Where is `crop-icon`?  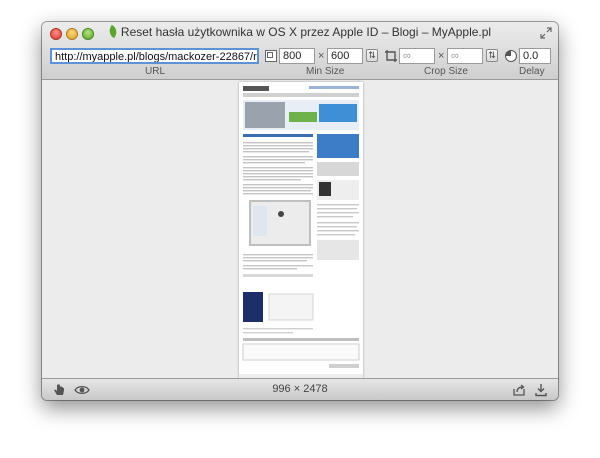
crop-icon is located at coordinates (391, 56).